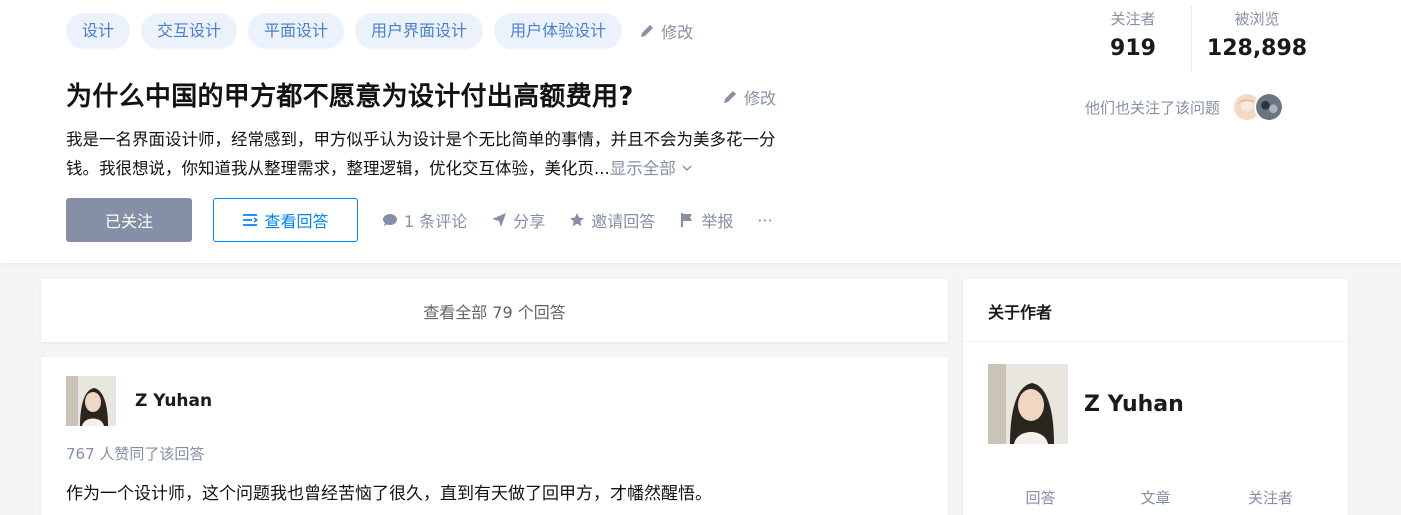  I want to click on sidebar-author-name: Z Yuhan, so click(1134, 404).